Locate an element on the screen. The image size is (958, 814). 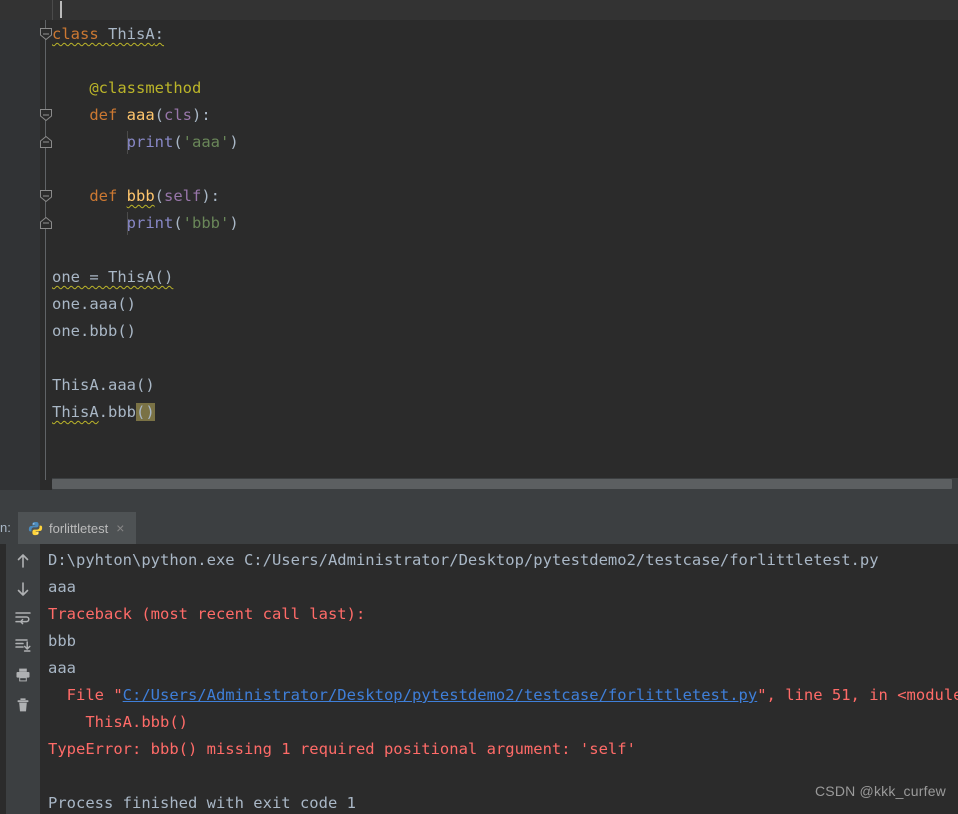
line-def-bbb: def bbb(self): is located at coordinates (136, 196).